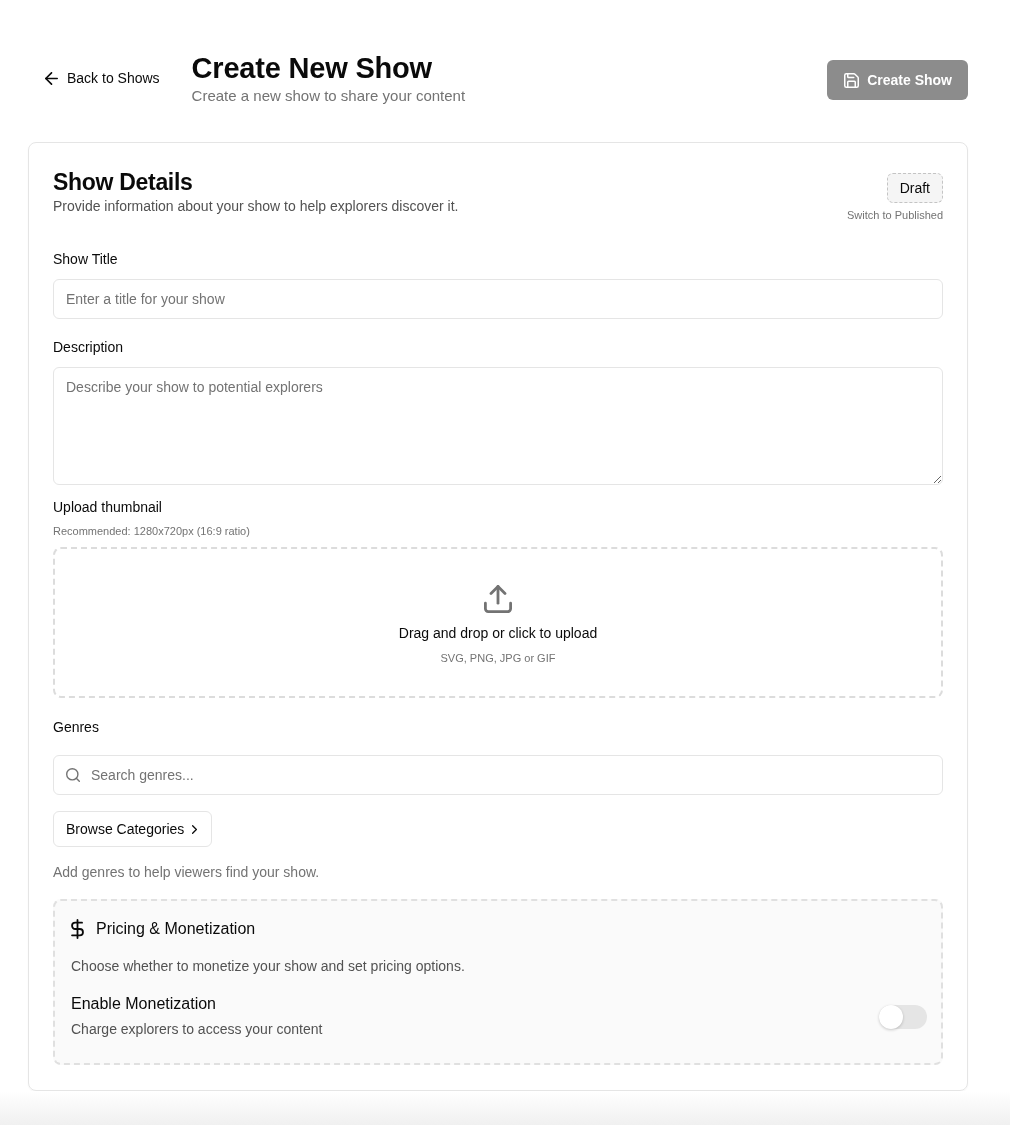  What do you see at coordinates (186, 872) in the screenshot?
I see `genres-help-text: Add genres to help viewers find your show.` at bounding box center [186, 872].